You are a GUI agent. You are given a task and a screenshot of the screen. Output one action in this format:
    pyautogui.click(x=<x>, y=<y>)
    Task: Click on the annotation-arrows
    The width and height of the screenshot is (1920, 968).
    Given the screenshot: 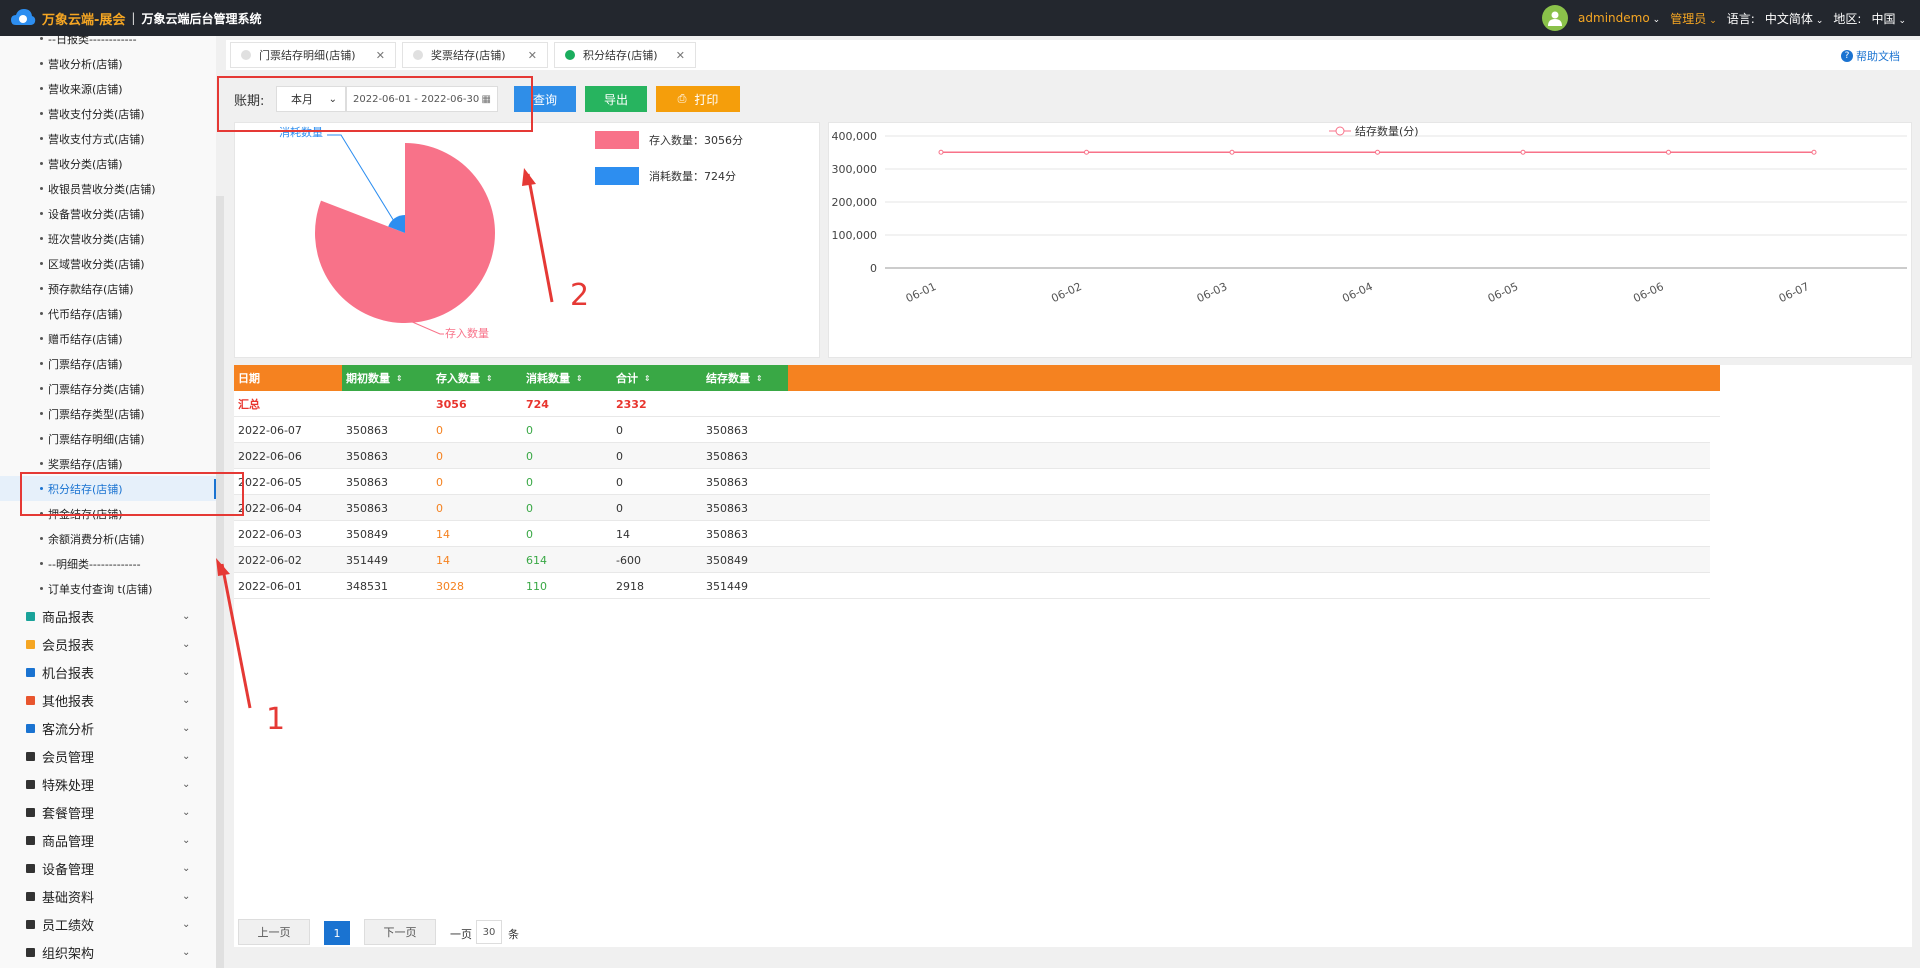 What is the action you would take?
    pyautogui.click(x=385, y=438)
    